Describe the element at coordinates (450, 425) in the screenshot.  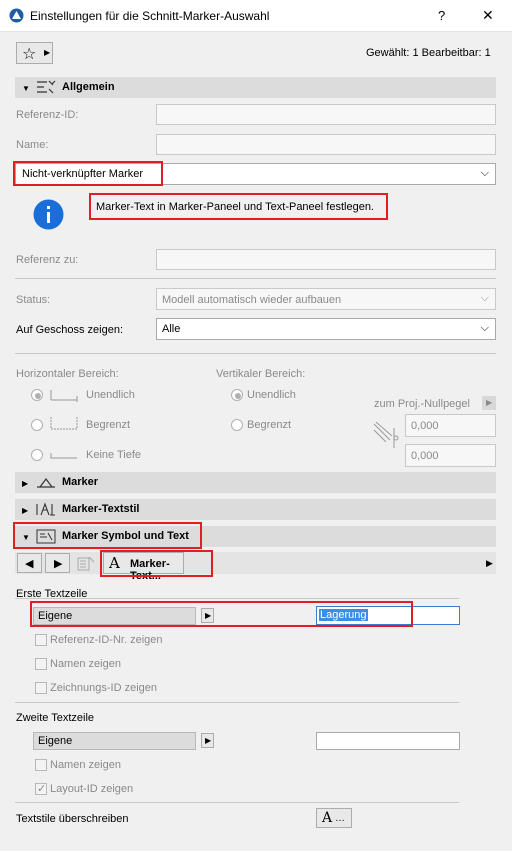
I see `height-field-1: 0,000` at that location.